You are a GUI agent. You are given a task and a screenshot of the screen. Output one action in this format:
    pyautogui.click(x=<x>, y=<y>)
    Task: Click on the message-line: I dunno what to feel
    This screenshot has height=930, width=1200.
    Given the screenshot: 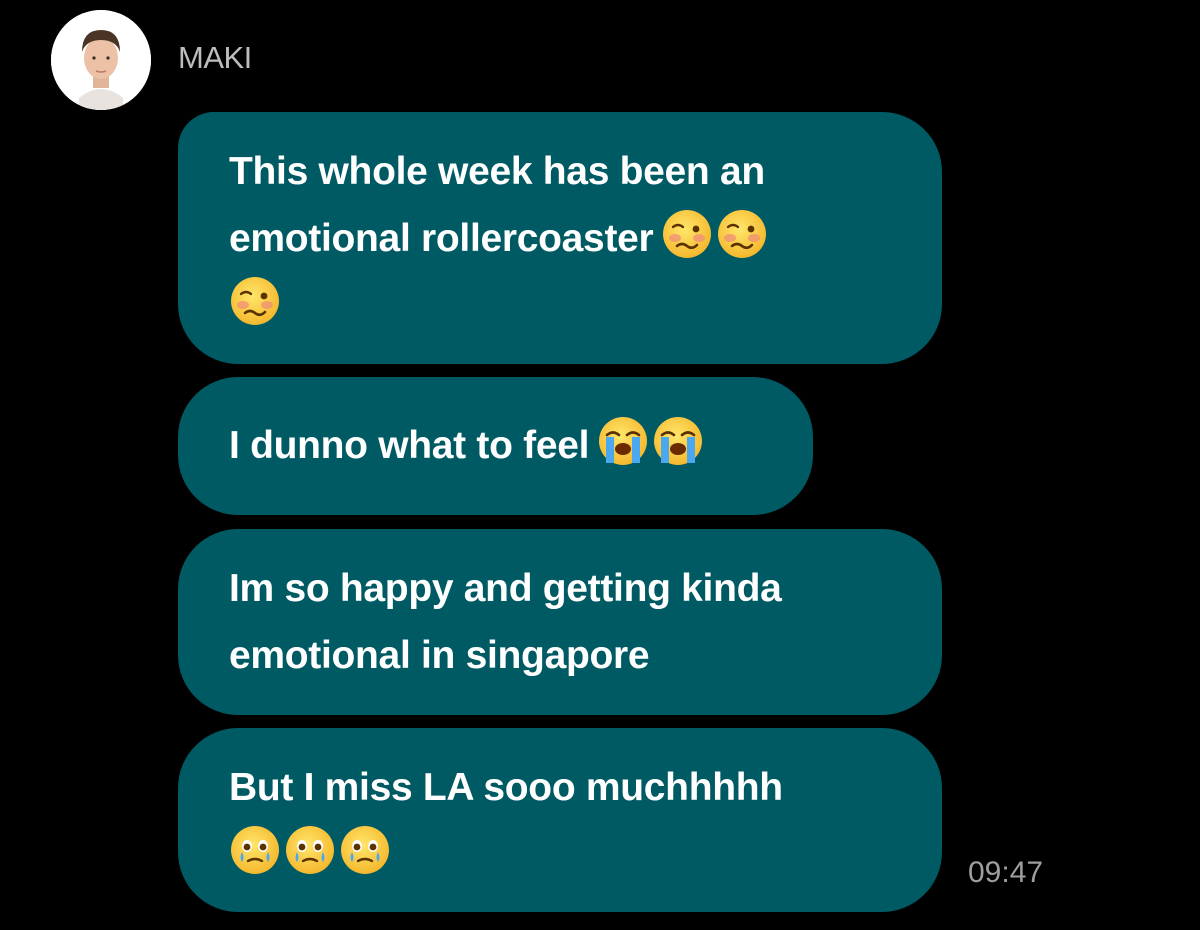 What is the action you would take?
    pyautogui.click(x=409, y=445)
    